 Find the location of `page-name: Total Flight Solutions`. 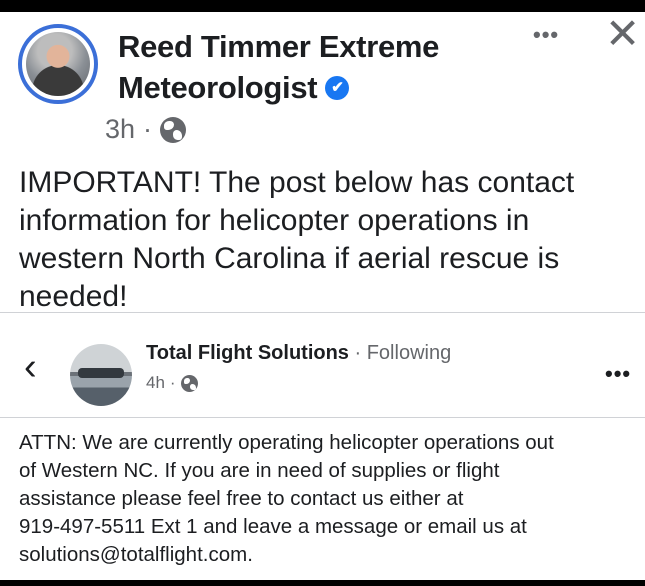

page-name: Total Flight Solutions is located at coordinates (247, 353).